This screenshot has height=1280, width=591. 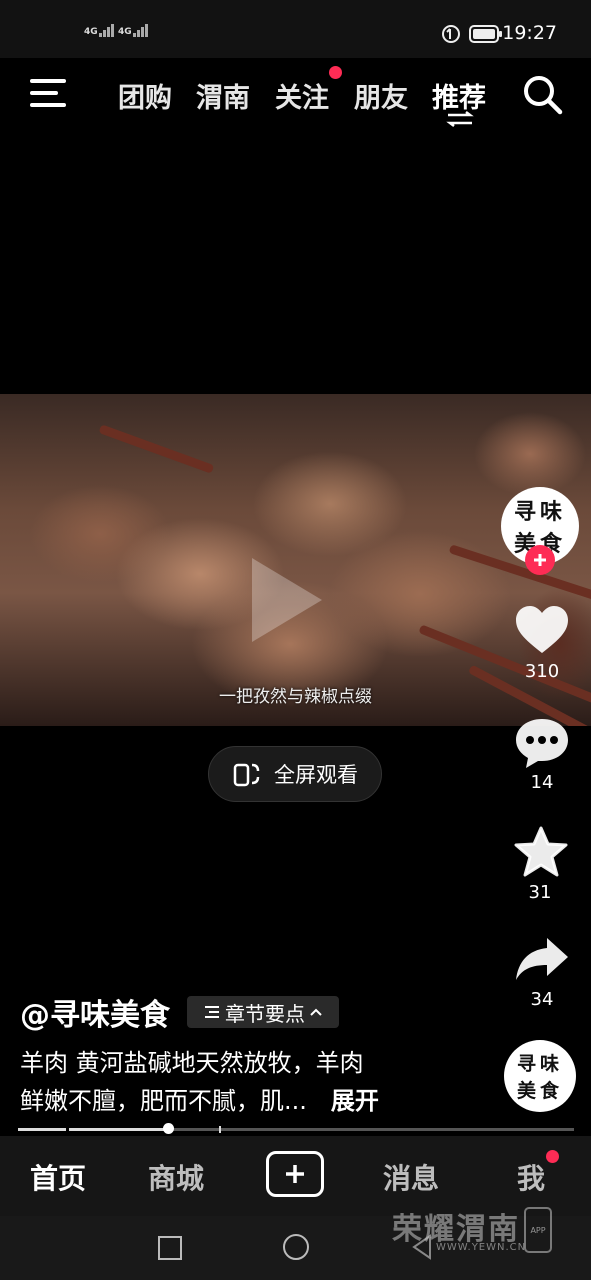 What do you see at coordinates (355, 1101) in the screenshot?
I see `expand-button: 展开` at bounding box center [355, 1101].